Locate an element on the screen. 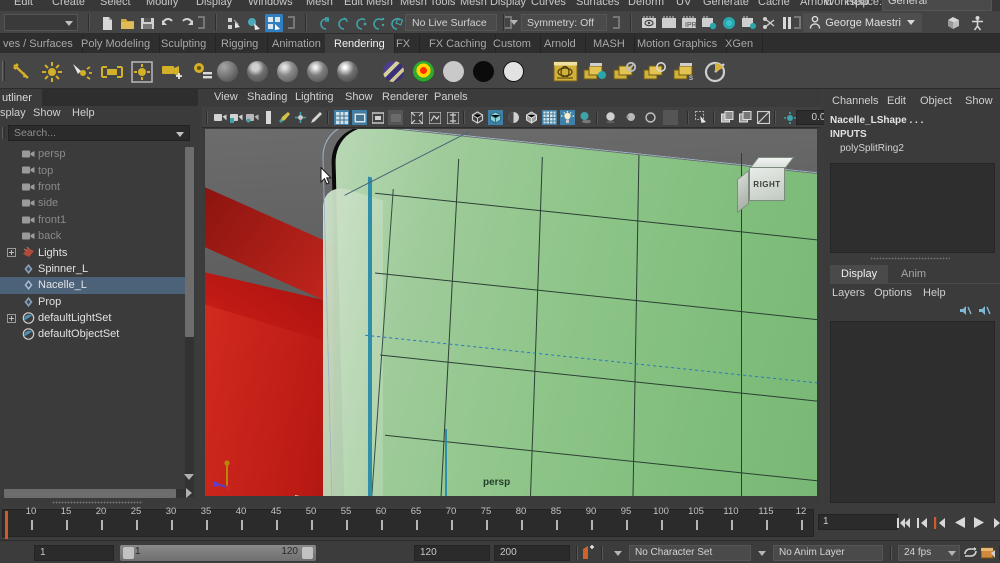 The height and width of the screenshot is (563, 1000). outliner-menu-help: Help is located at coordinates (83, 113).